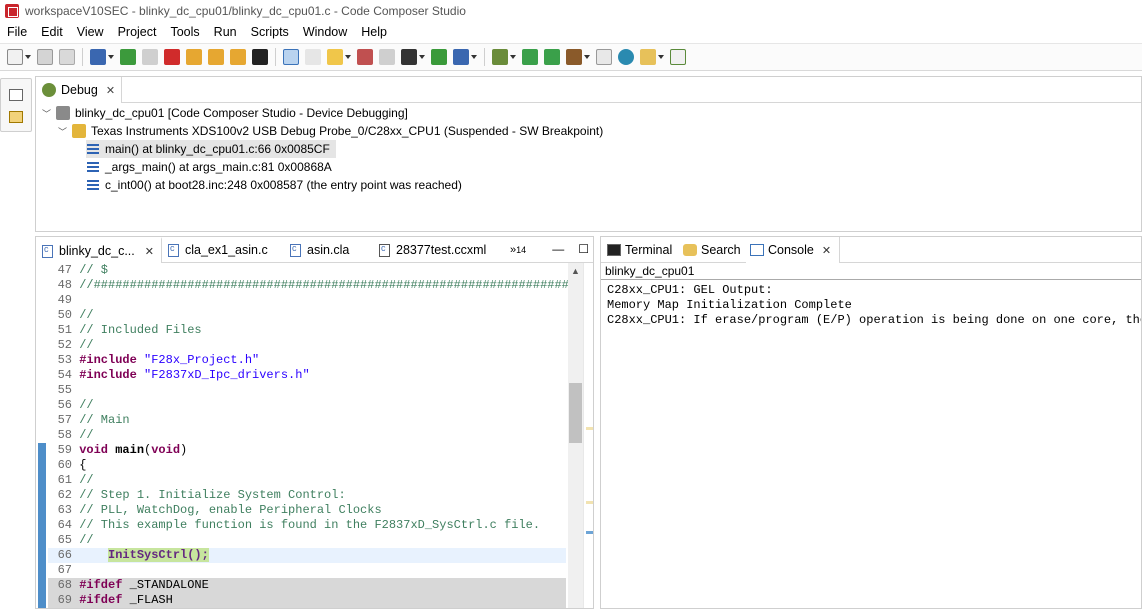  What do you see at coordinates (575, 413) in the screenshot?
I see `scrollbar-thumb` at bounding box center [575, 413].